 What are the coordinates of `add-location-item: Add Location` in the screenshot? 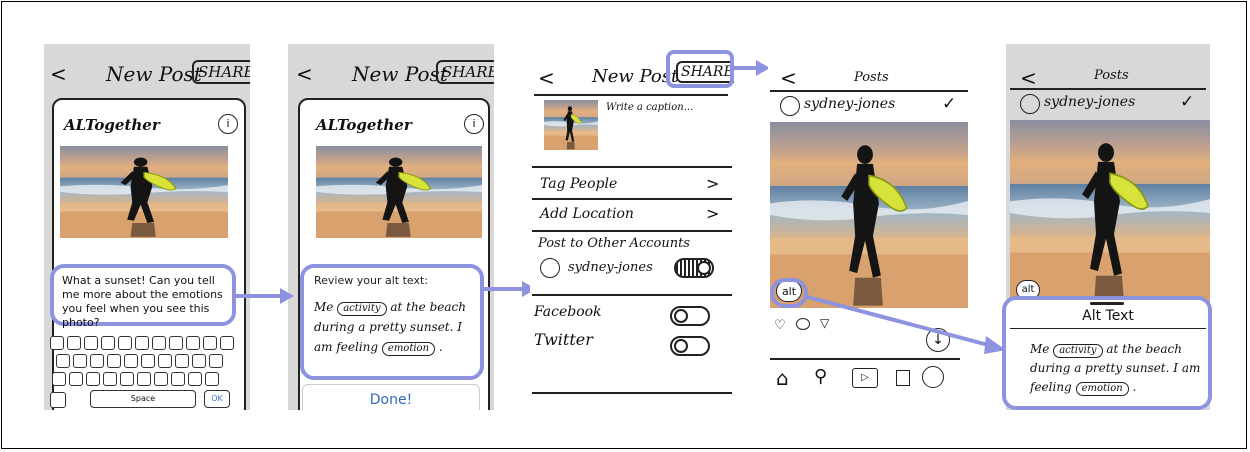 It's located at (587, 214).